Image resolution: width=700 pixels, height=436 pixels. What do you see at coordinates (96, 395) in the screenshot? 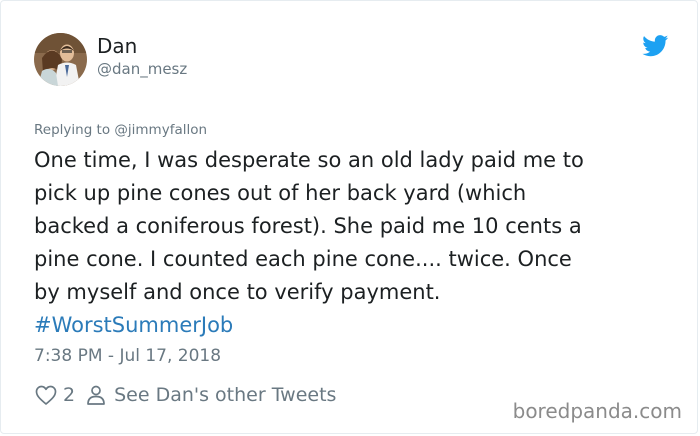
I see `person-icon` at bounding box center [96, 395].